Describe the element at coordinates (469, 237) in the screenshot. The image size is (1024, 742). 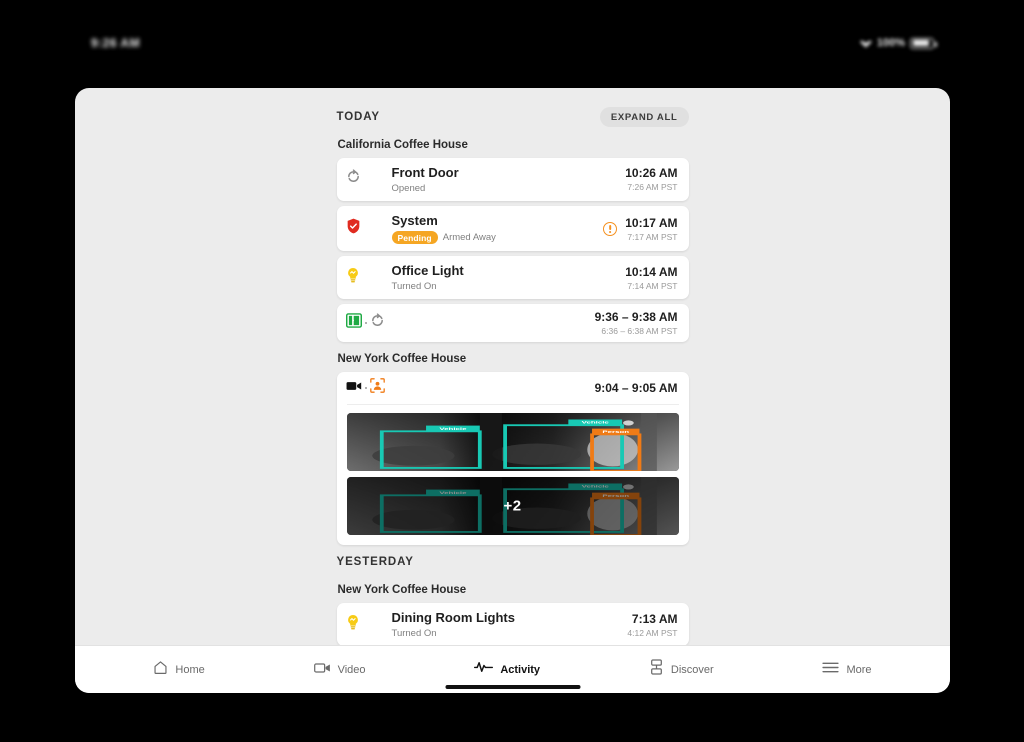
I see `event-status-text: Armed Away` at that location.